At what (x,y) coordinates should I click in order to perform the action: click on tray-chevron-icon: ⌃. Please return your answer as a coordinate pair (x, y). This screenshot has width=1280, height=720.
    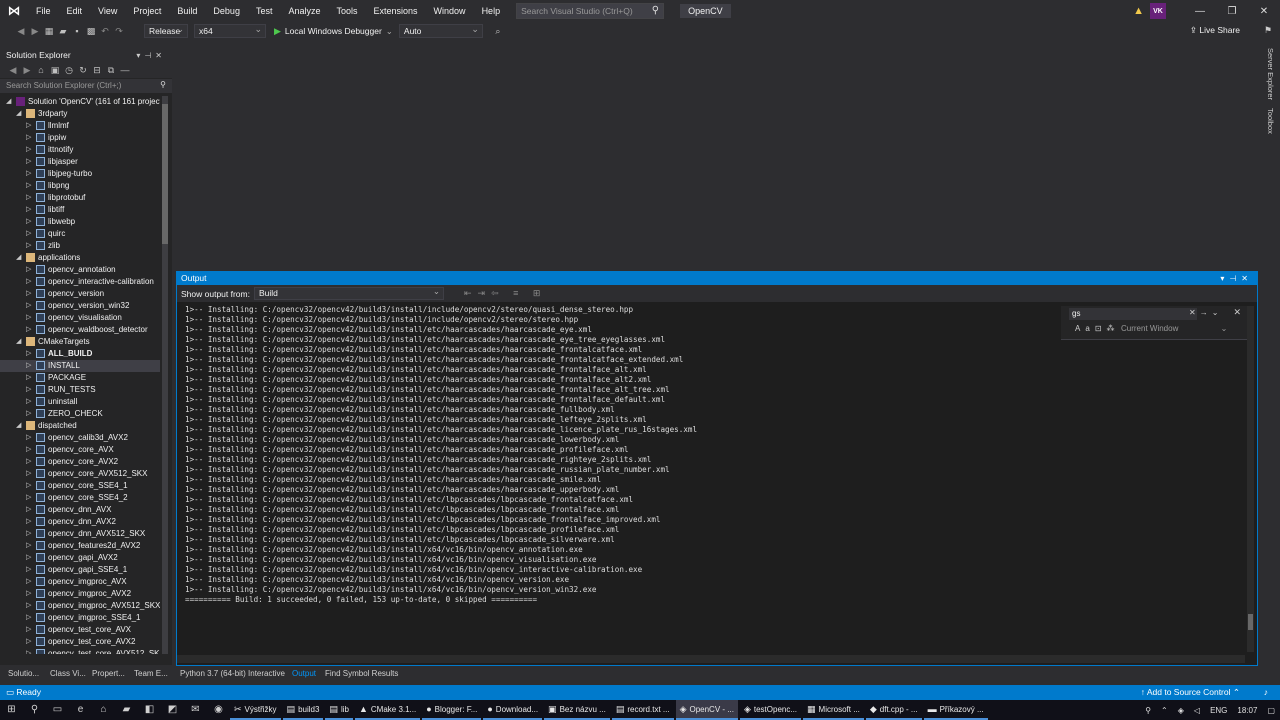
    Looking at the image, I should click on (1164, 710).